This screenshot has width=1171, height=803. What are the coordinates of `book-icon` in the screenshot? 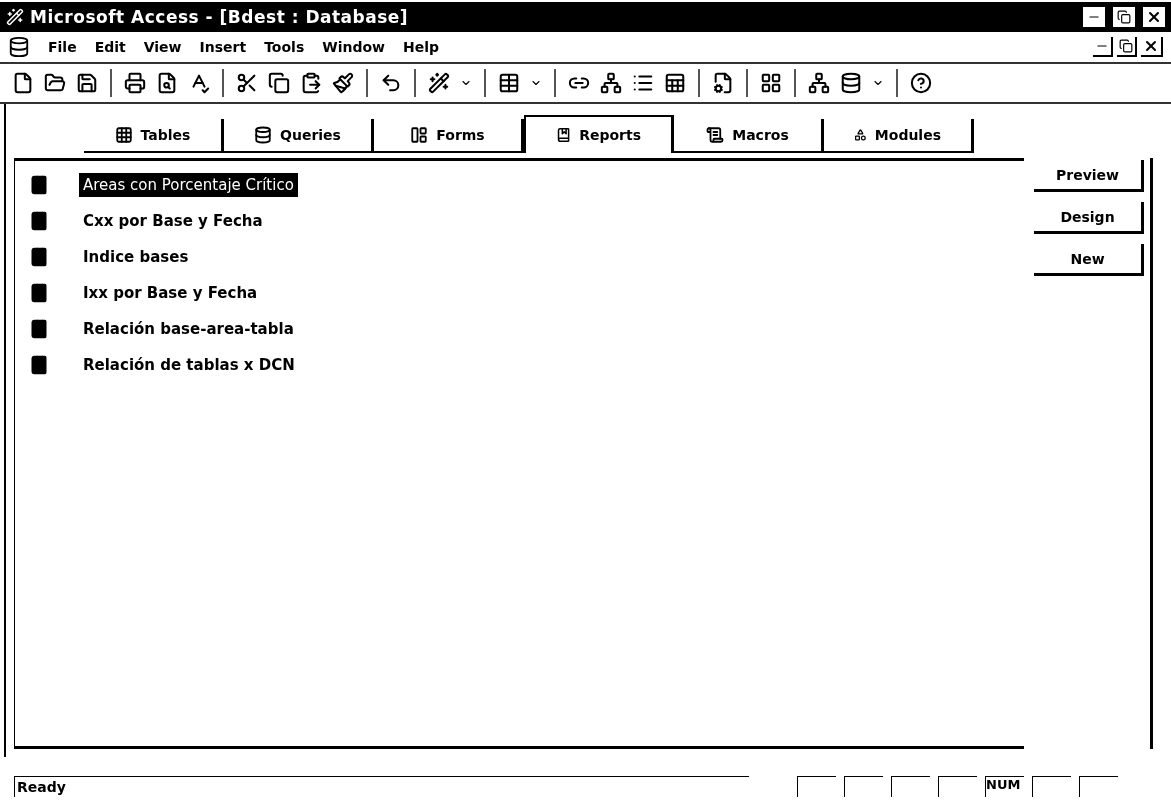 It's located at (564, 135).